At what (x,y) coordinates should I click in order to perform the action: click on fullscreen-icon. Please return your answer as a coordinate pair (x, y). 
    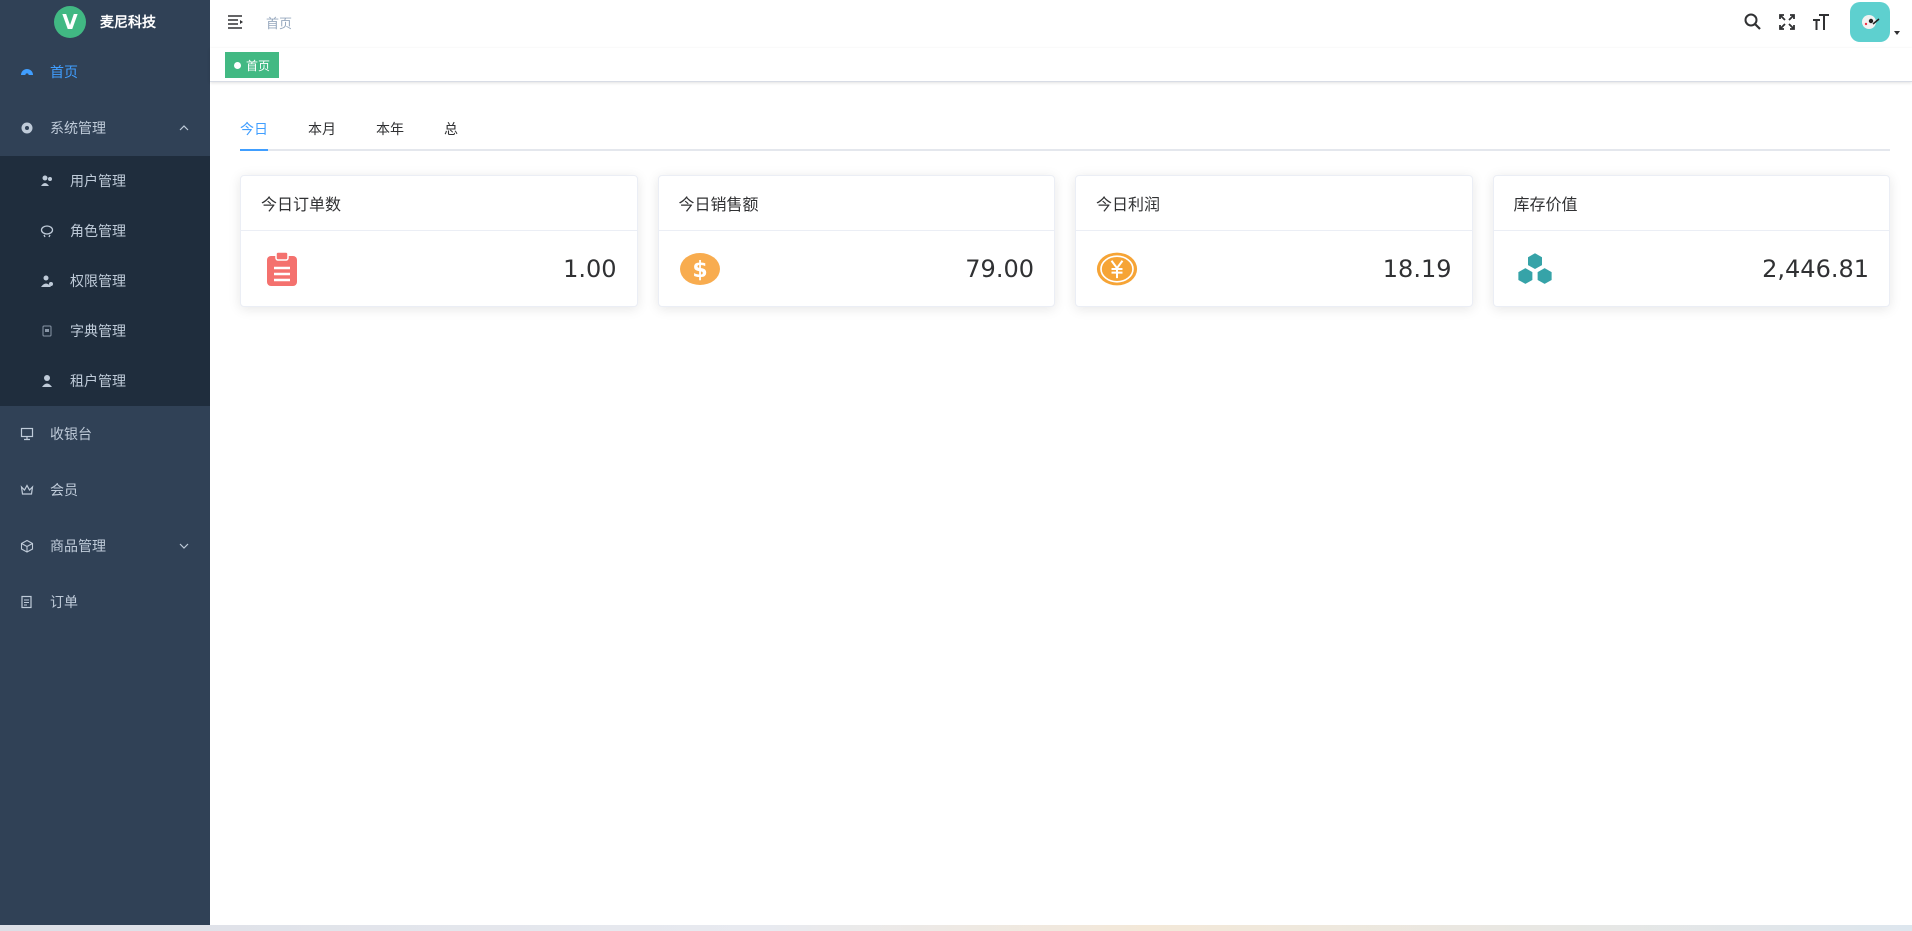
    Looking at the image, I should click on (1787, 22).